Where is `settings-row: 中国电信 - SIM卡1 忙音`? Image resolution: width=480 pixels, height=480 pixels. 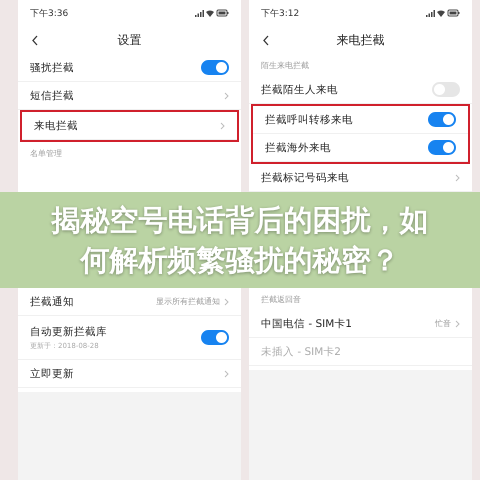
settings-row: 中国电信 - SIM卡1 忙音 is located at coordinates (360, 324).